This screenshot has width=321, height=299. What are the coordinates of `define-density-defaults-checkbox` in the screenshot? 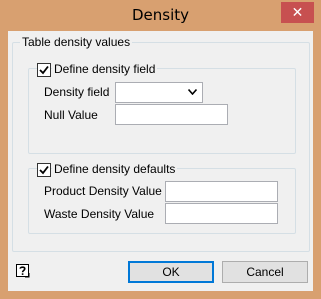 It's located at (44, 170).